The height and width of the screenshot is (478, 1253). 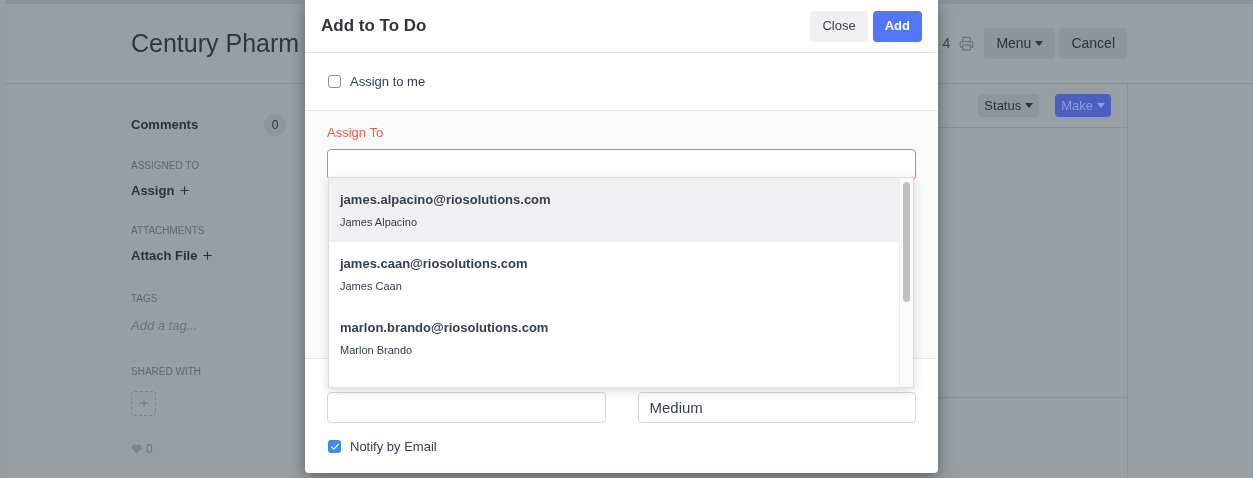 What do you see at coordinates (946, 43) in the screenshot?
I see `document-number: 4` at bounding box center [946, 43].